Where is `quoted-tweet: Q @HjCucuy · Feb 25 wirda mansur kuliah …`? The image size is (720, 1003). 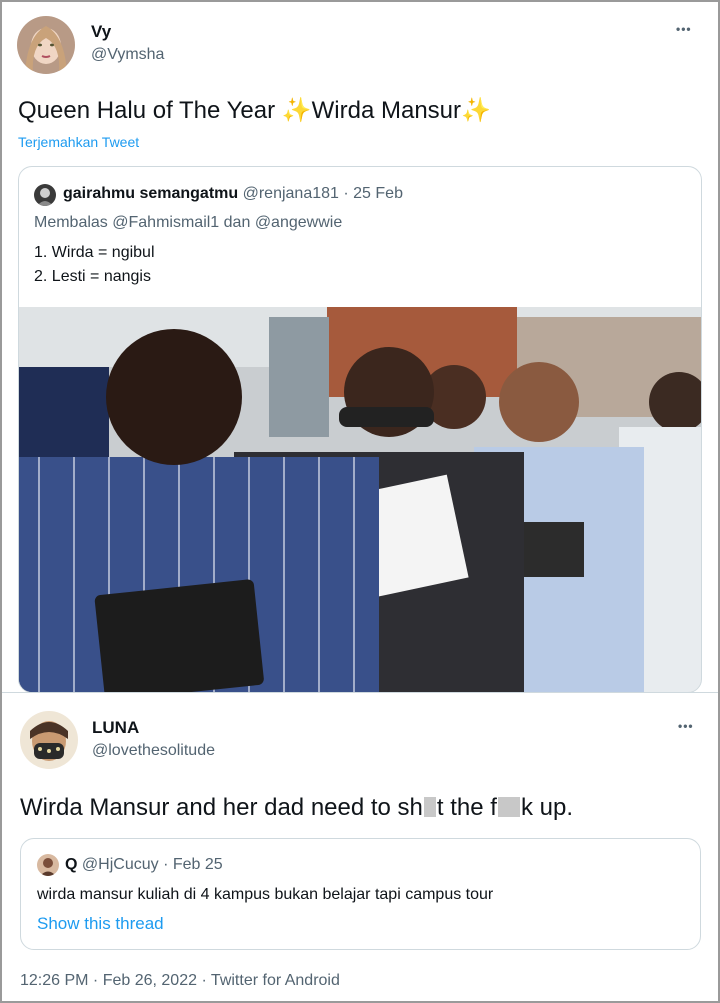
quoted-tweet: Q @HjCucuy · Feb 25 wirda mansur kuliah … is located at coordinates (360, 894).